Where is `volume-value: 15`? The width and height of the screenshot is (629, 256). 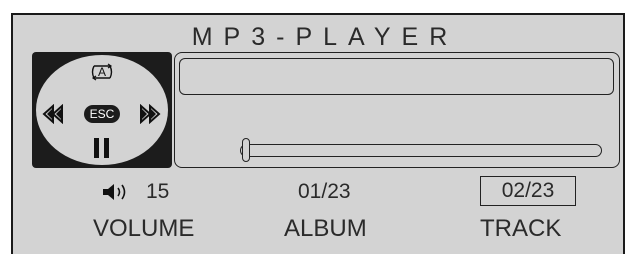 volume-value: 15 is located at coordinates (158, 191).